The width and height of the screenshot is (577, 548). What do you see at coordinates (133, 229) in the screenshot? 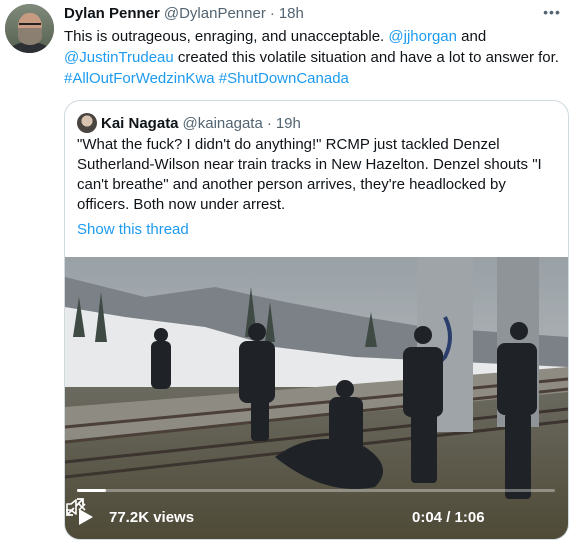
I see `show-thread-link: Show this thread` at bounding box center [133, 229].